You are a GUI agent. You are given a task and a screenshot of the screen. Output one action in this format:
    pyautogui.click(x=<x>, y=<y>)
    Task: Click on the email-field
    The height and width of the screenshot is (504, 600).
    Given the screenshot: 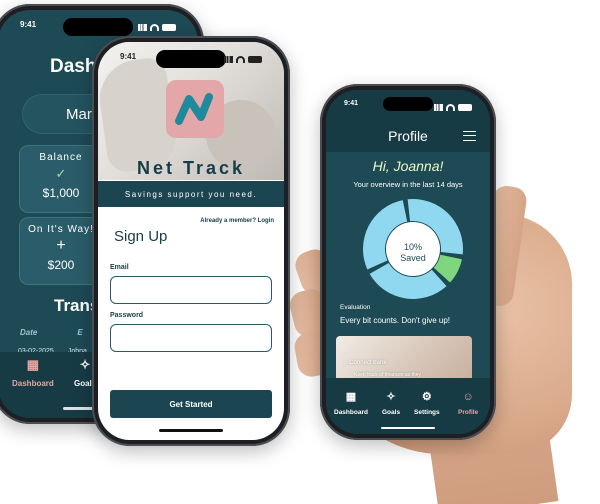 What is the action you would take?
    pyautogui.click(x=191, y=290)
    